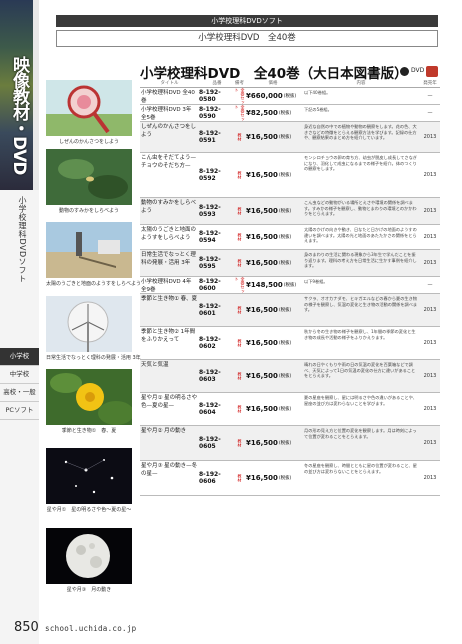 This screenshot has width=462, height=644. I want to click on cell-code: 8-192-0592, so click(210, 175).